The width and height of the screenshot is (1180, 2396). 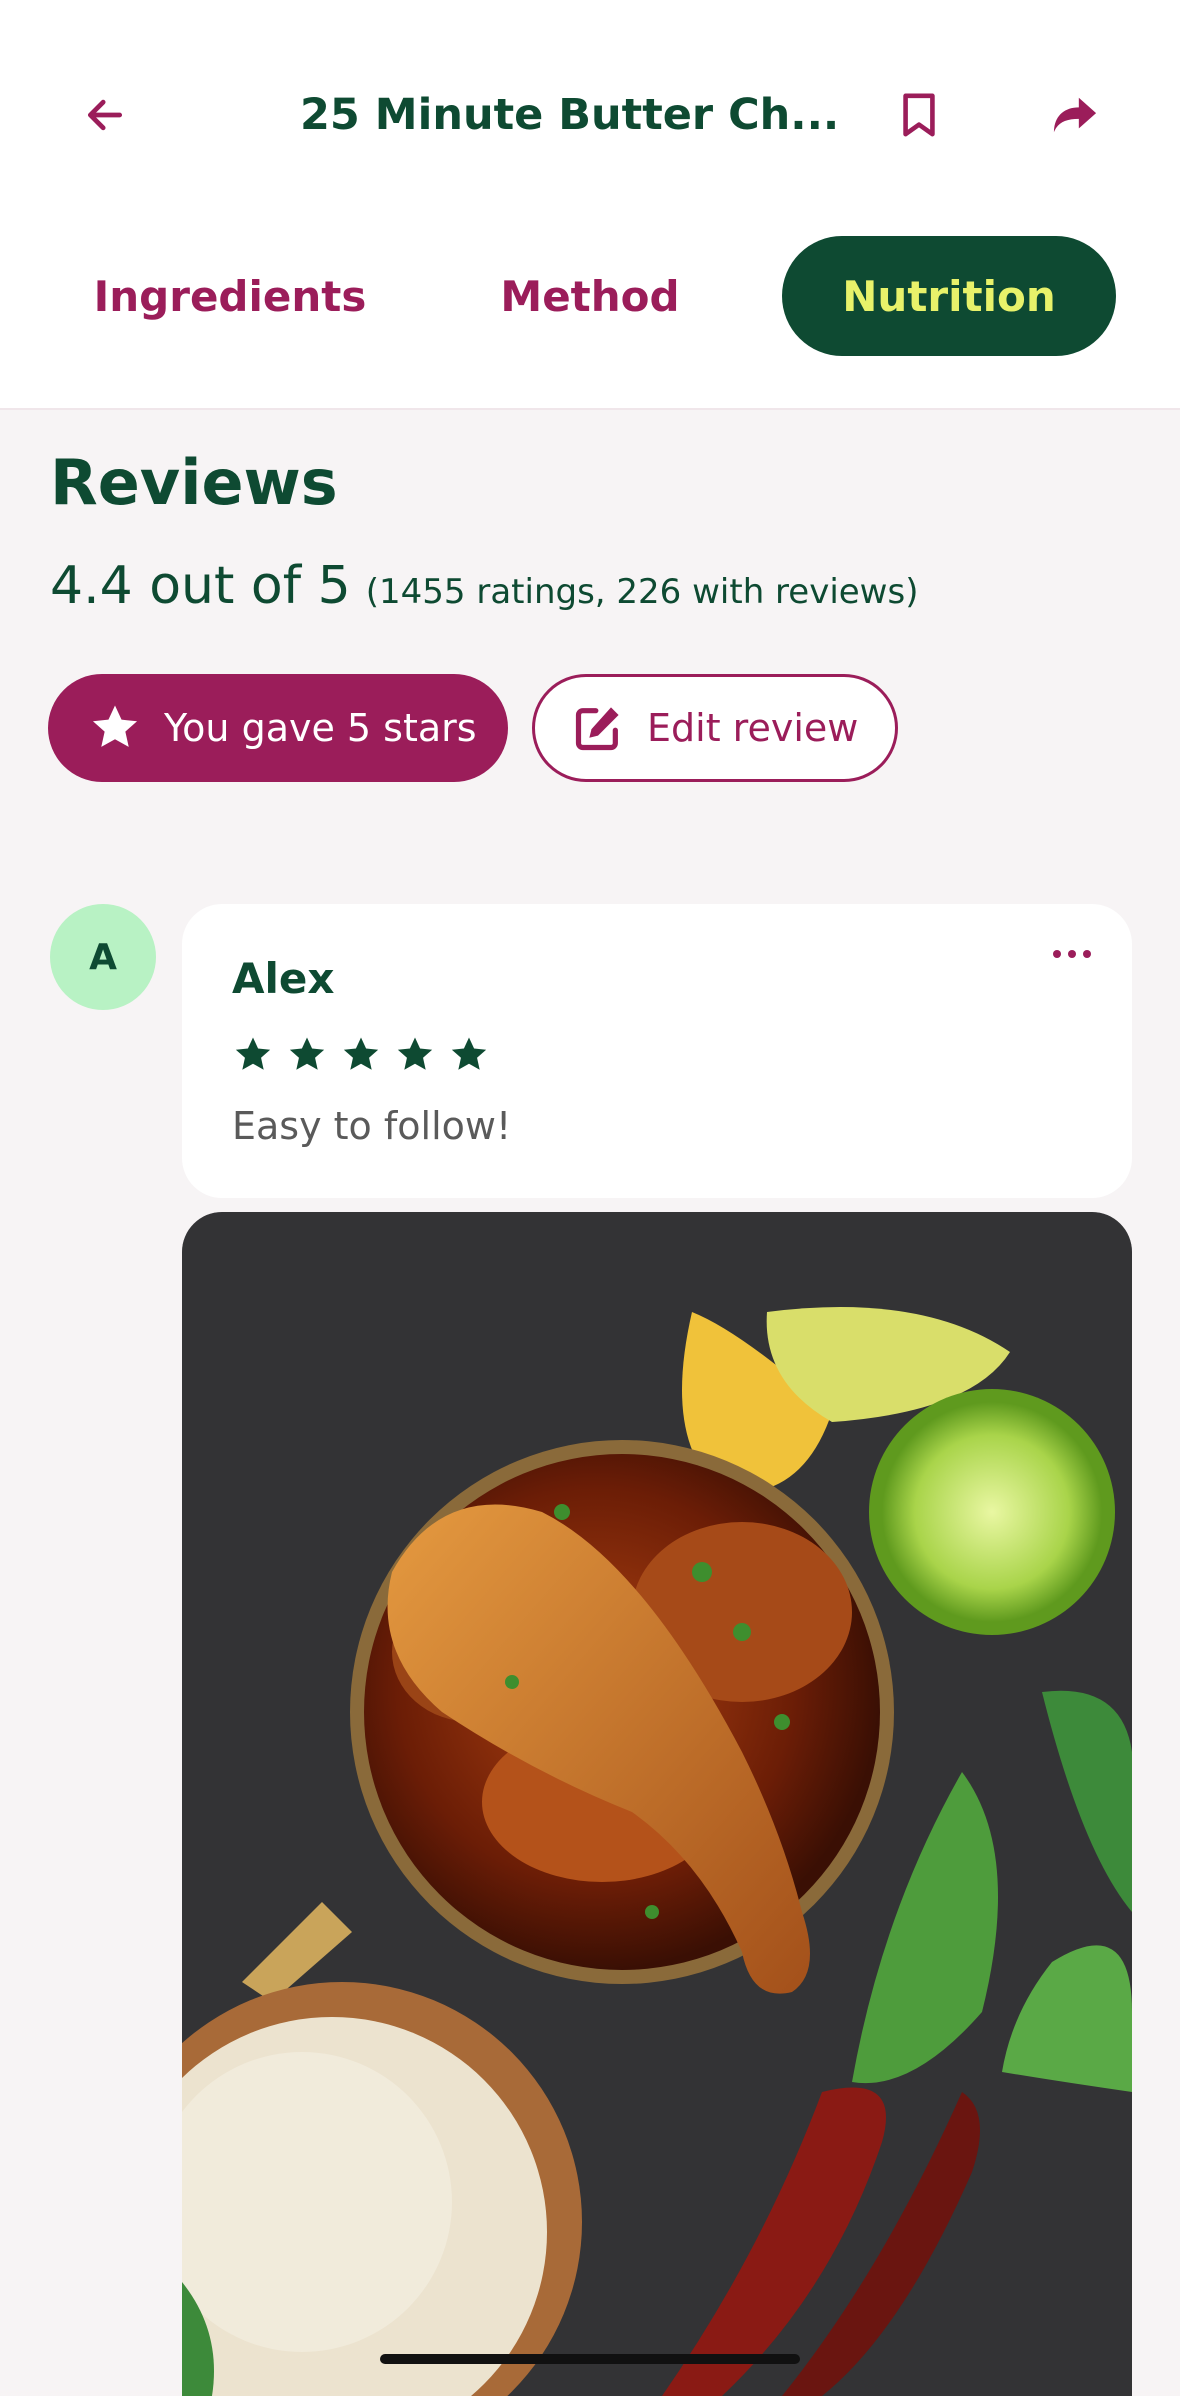 I want to click on your-rating-label: You gave 5 stars, so click(x=320, y=728).